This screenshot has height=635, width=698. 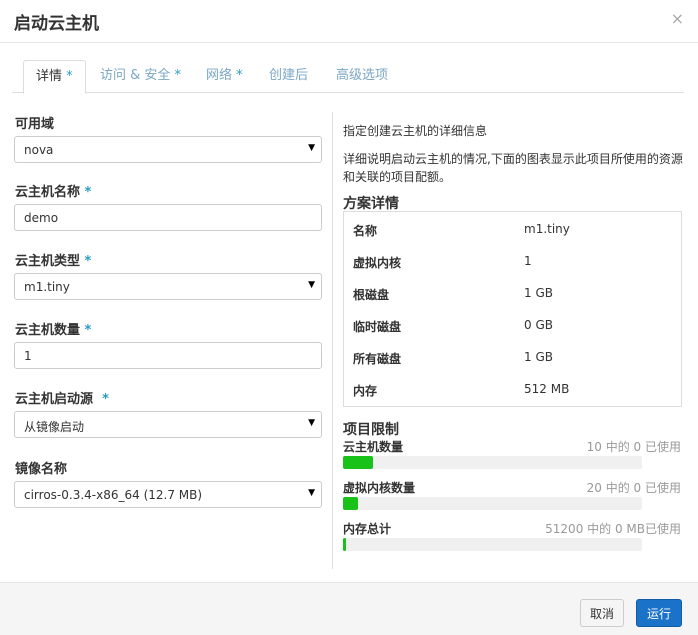 I want to click on tab-label: 高级选项, so click(x=362, y=75).